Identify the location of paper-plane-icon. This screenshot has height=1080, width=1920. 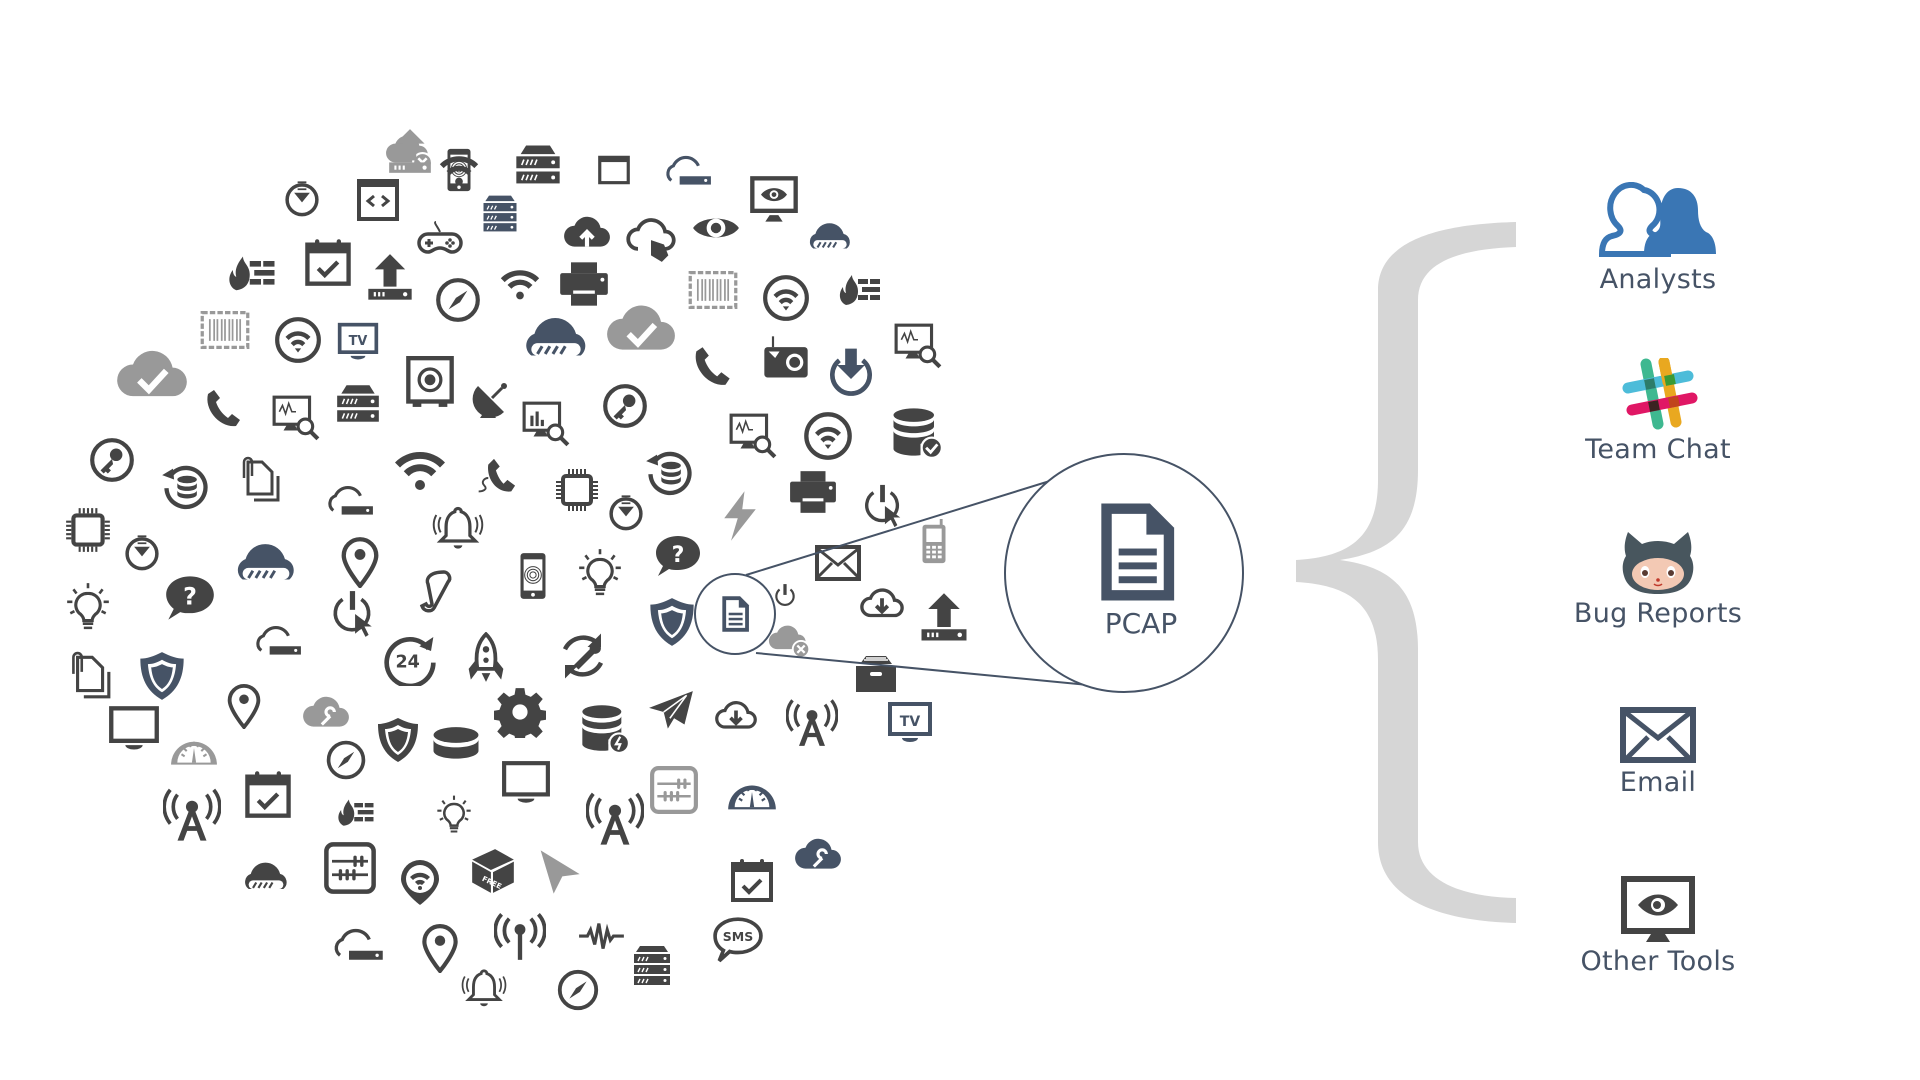
(671, 710).